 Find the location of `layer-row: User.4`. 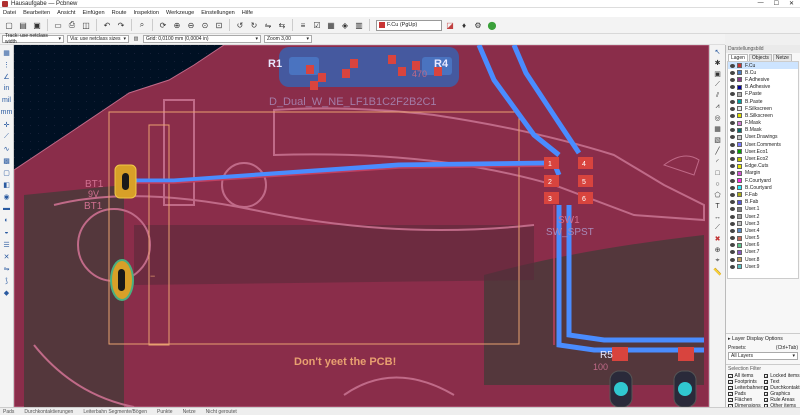

layer-row: User.4 is located at coordinates (763, 230).